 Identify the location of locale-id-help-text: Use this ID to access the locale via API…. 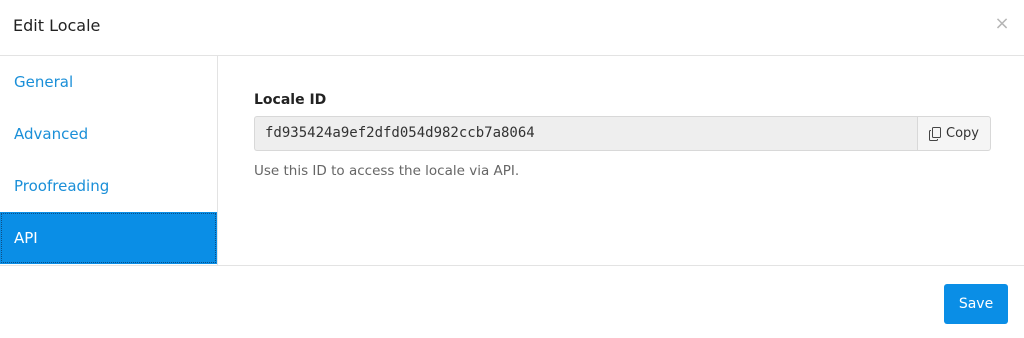
(387, 171).